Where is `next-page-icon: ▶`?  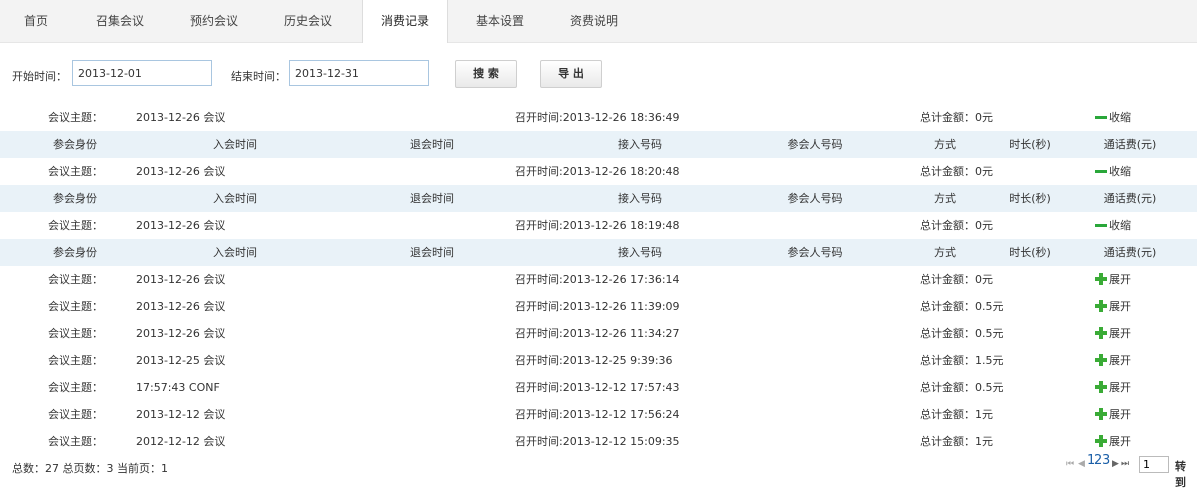
next-page-icon: ▶ is located at coordinates (1115, 464).